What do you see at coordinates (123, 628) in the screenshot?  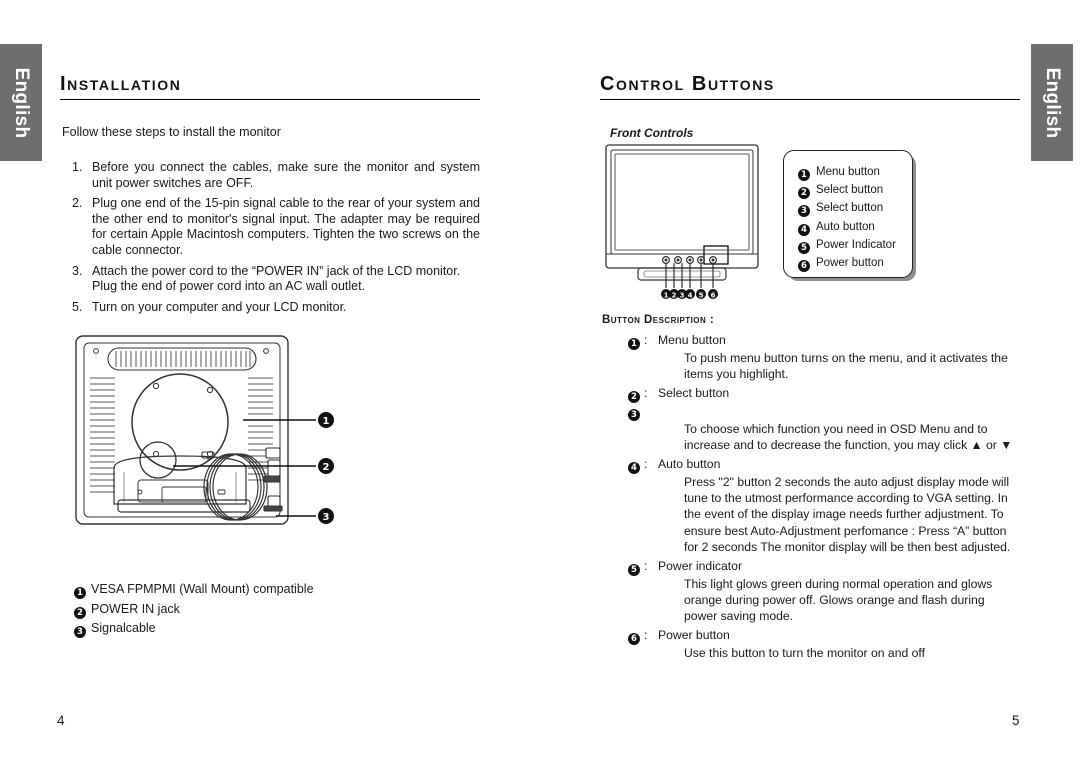 I see `legend-text: Signalcable` at bounding box center [123, 628].